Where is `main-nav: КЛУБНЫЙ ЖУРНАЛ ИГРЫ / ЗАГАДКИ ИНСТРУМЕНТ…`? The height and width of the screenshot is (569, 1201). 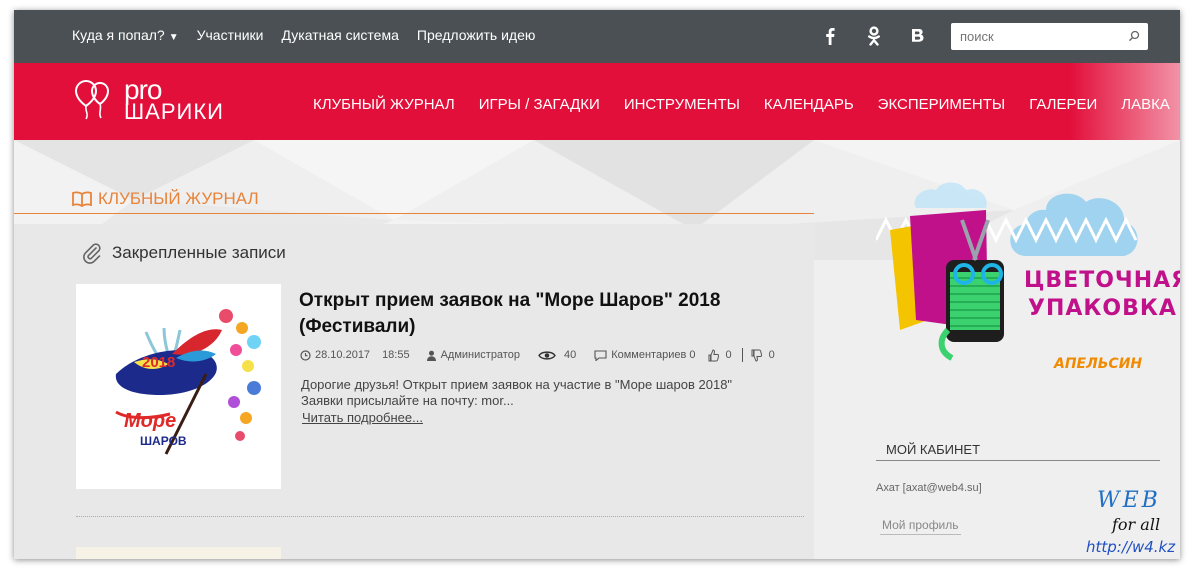
main-nav: КЛУБНЫЙ ЖУРНАЛ ИГРЫ / ЗАГАДКИ ИНСТРУМЕНТ… is located at coordinates (741, 104).